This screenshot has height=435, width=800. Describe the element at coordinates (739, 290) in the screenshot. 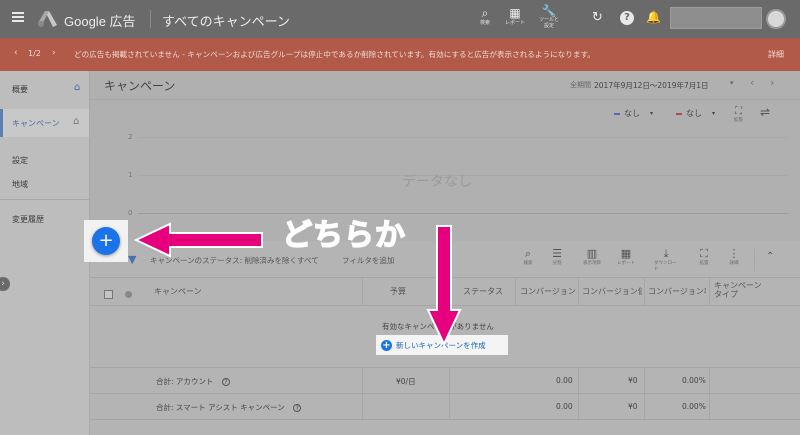

I see `col-campaign-type: キャンペーン タイプ` at that location.